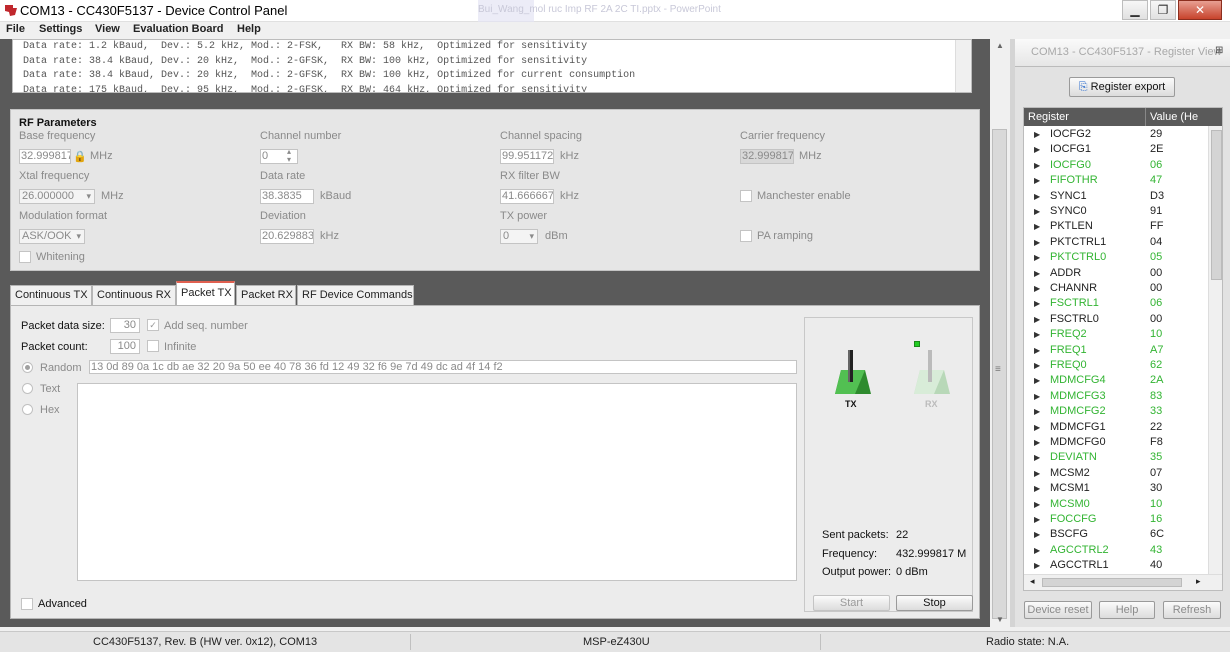 The height and width of the screenshot is (652, 1230). Describe the element at coordinates (1116, 257) in the screenshot. I see `register-row: ▶ PKTCTRL0 05` at that location.